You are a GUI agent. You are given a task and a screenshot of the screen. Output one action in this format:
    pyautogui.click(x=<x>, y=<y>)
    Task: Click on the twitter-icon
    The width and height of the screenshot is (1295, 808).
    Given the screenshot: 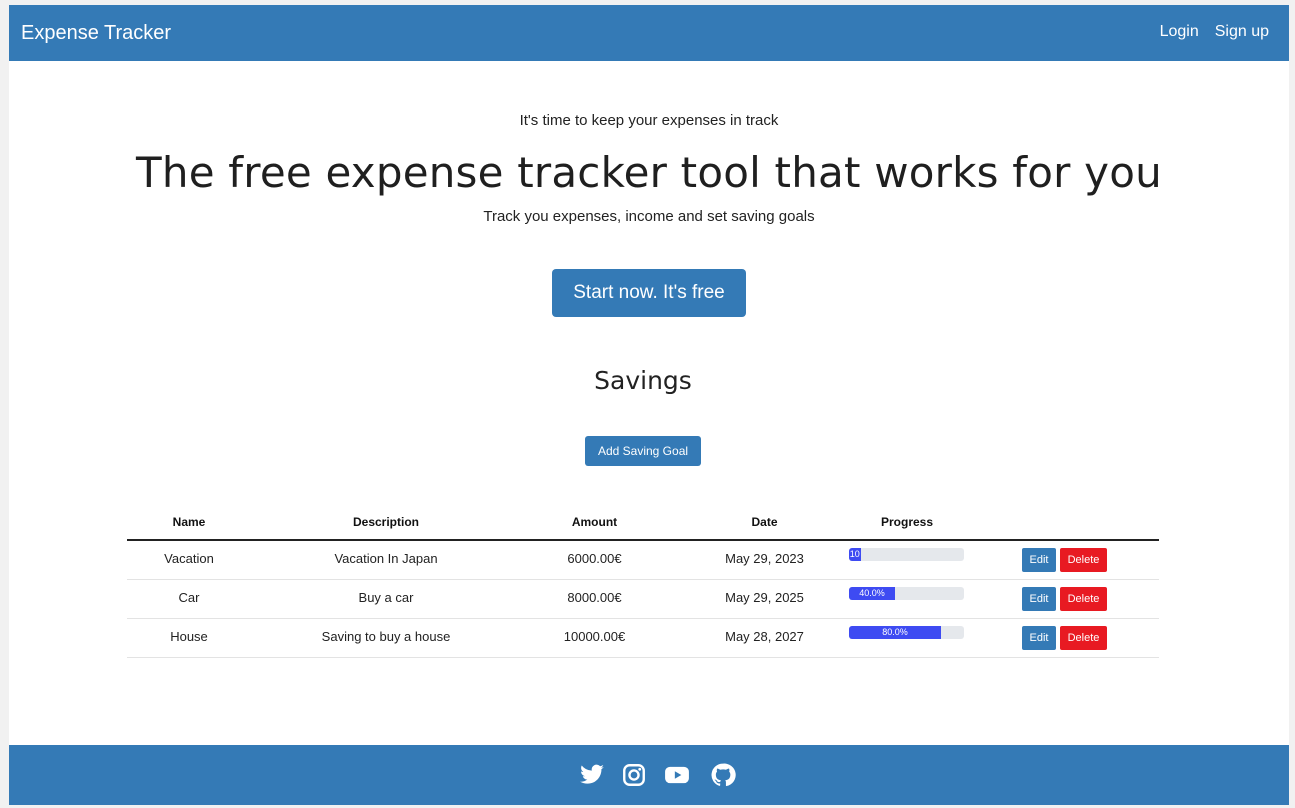 What is the action you would take?
    pyautogui.click(x=592, y=775)
    